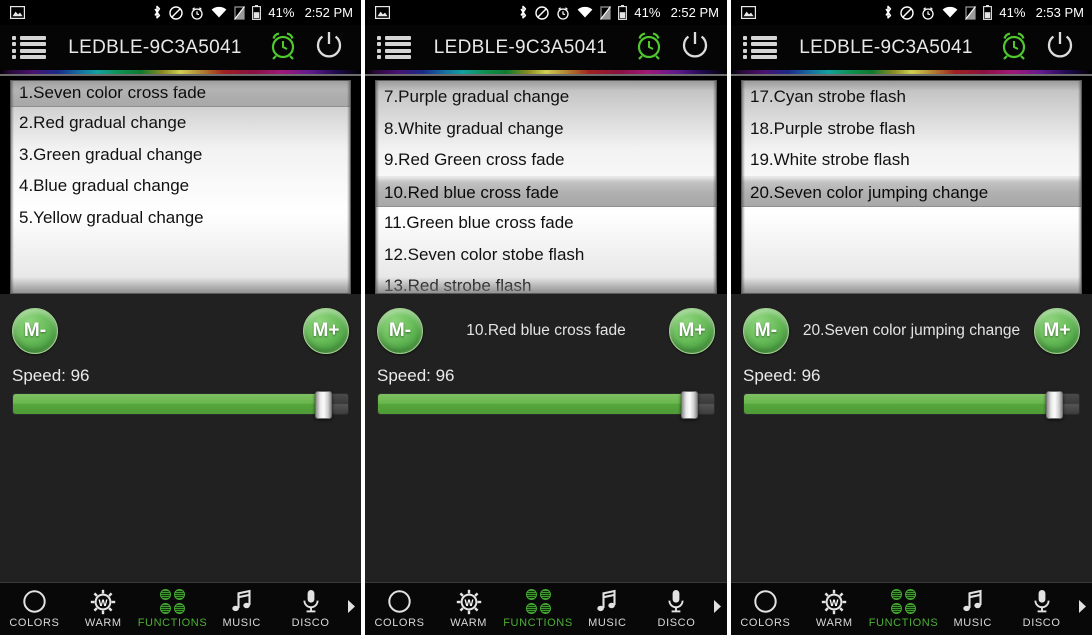 The width and height of the screenshot is (1092, 635). Describe the element at coordinates (546, 97) in the screenshot. I see `list-item: 7.Purple gradual change` at that location.